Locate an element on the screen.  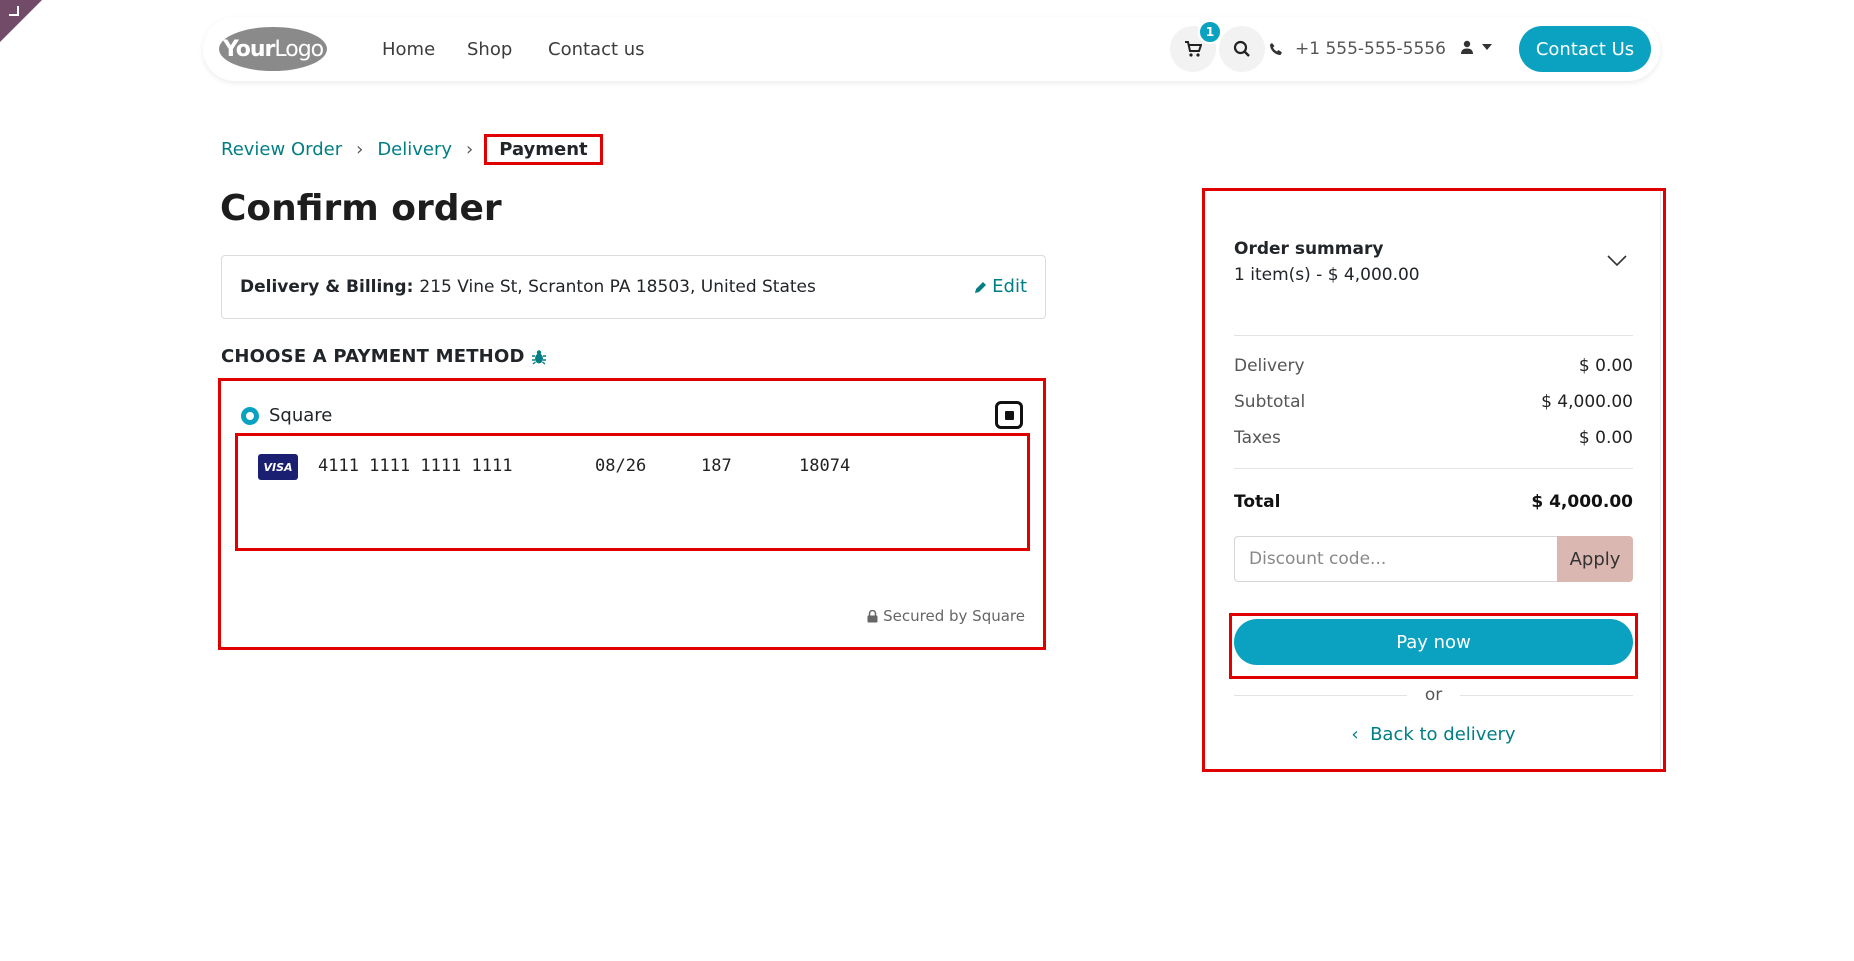
back-to-delivery-text: Back to delivery is located at coordinates (1443, 734).